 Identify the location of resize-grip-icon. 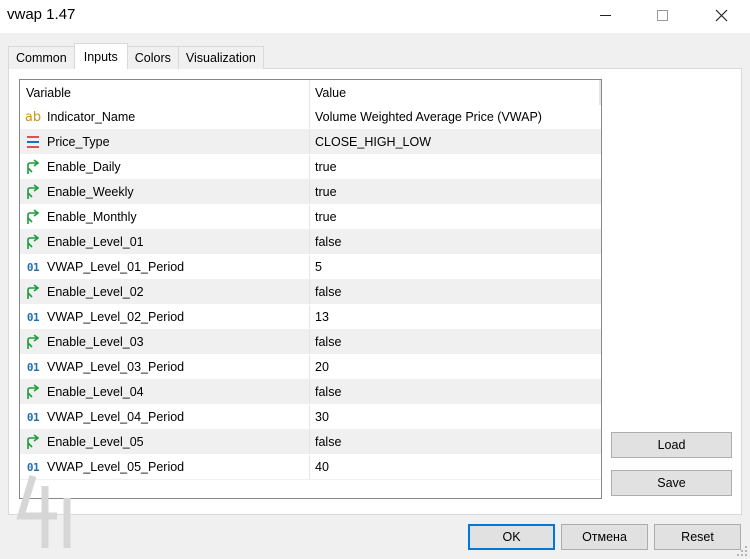
(742, 551).